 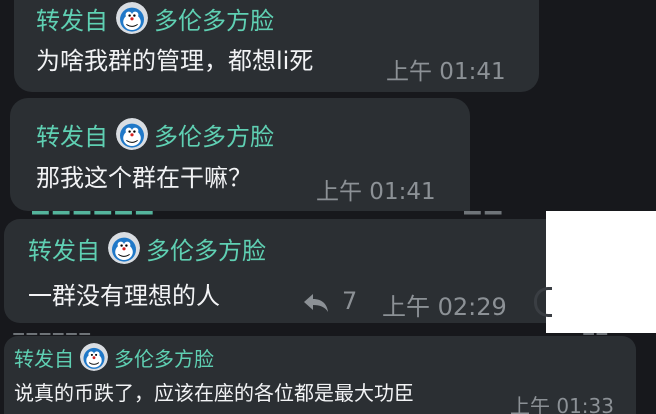 What do you see at coordinates (144, 178) in the screenshot?
I see `message-text: 那我这个群在干嘛？` at bounding box center [144, 178].